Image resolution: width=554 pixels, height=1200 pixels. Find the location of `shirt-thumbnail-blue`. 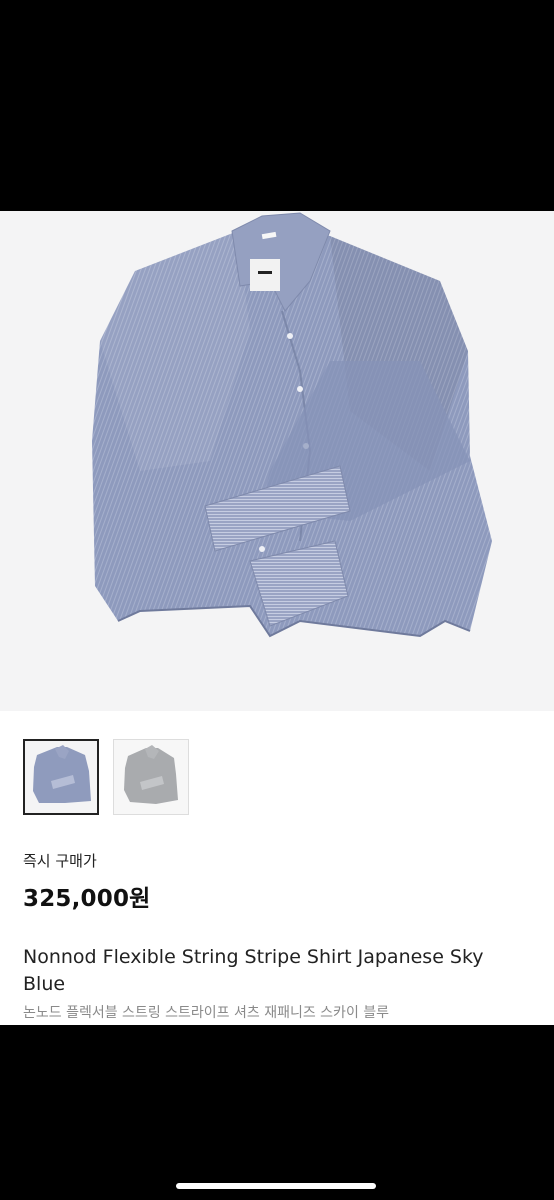

shirt-thumbnail-blue is located at coordinates (61, 777).